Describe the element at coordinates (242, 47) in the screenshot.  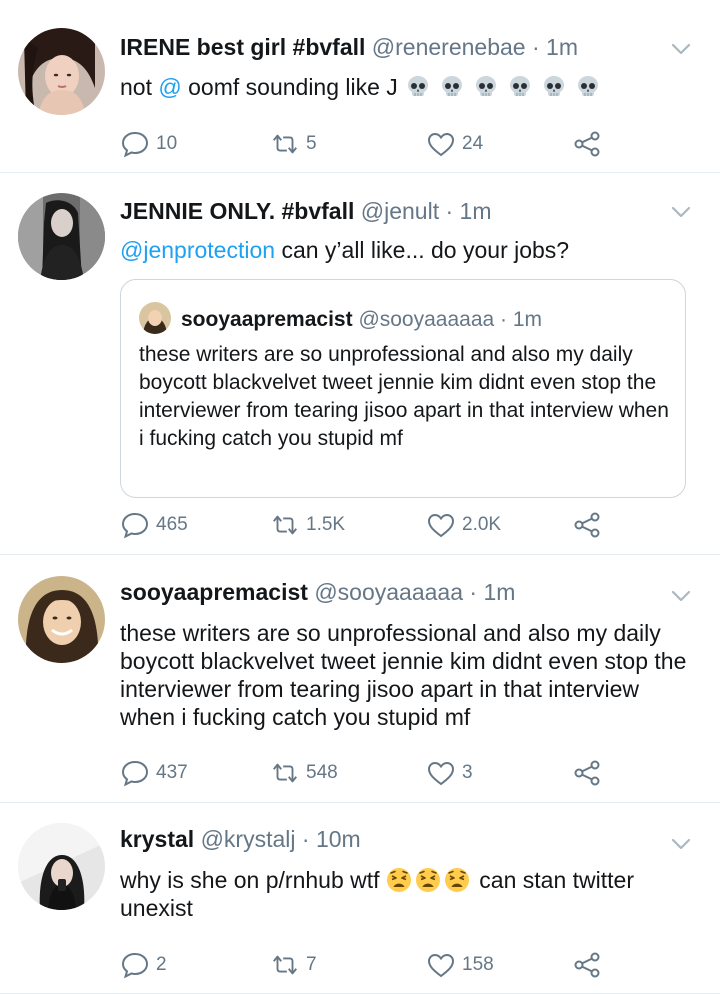
I see `display-name: IRENE best girl #bvfall` at that location.